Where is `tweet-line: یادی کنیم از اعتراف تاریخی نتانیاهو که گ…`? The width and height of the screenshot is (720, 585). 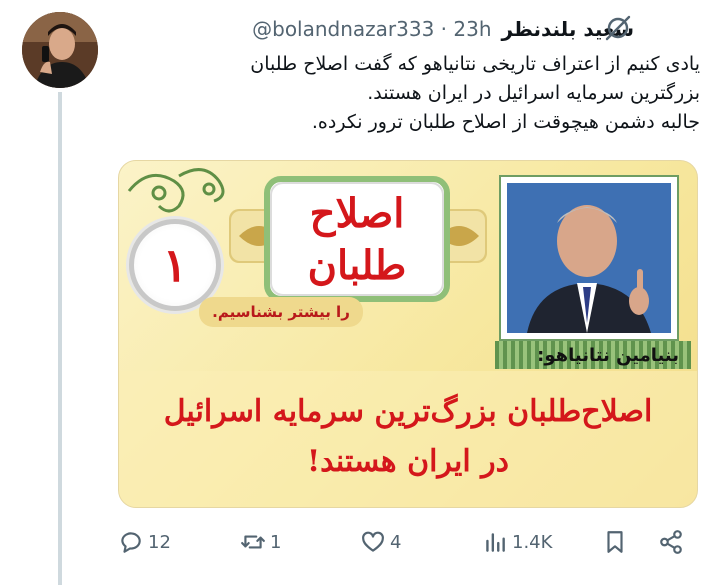
tweet-line: یادی کنیم از اعتراف تاریخی نتانیاهو که گ… is located at coordinates (475, 64).